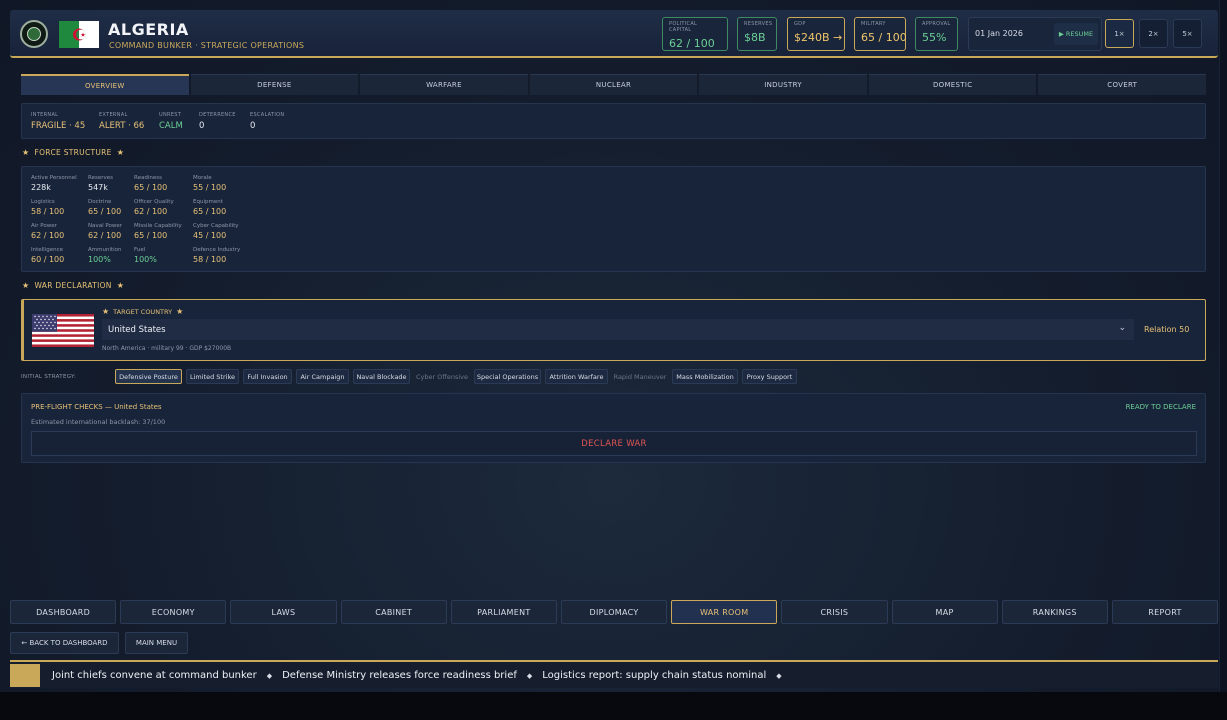  I want to click on header-subtitle: COMMAND BUNKER · STRATEGIC OPERATIONS, so click(207, 45).